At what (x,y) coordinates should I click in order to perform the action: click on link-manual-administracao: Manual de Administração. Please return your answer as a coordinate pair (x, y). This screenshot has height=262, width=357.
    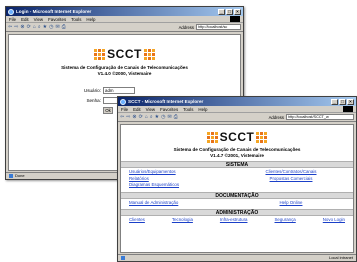
    Looking at the image, I should click on (183, 203).